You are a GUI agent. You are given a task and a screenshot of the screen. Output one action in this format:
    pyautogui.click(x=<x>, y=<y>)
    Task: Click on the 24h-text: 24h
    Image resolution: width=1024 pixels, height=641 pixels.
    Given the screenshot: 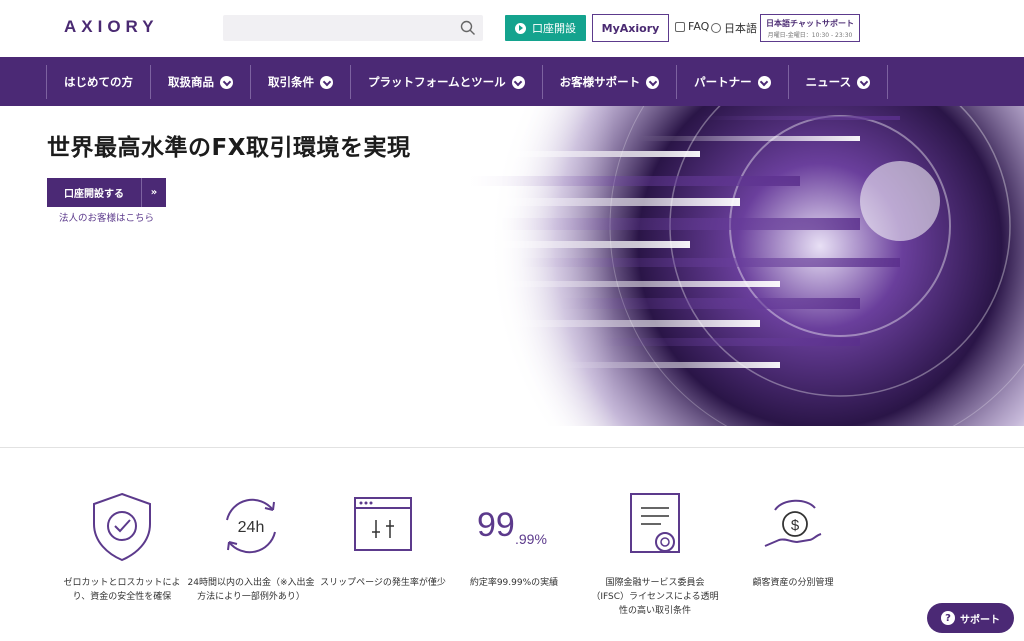 What is the action you would take?
    pyautogui.click(x=251, y=527)
    